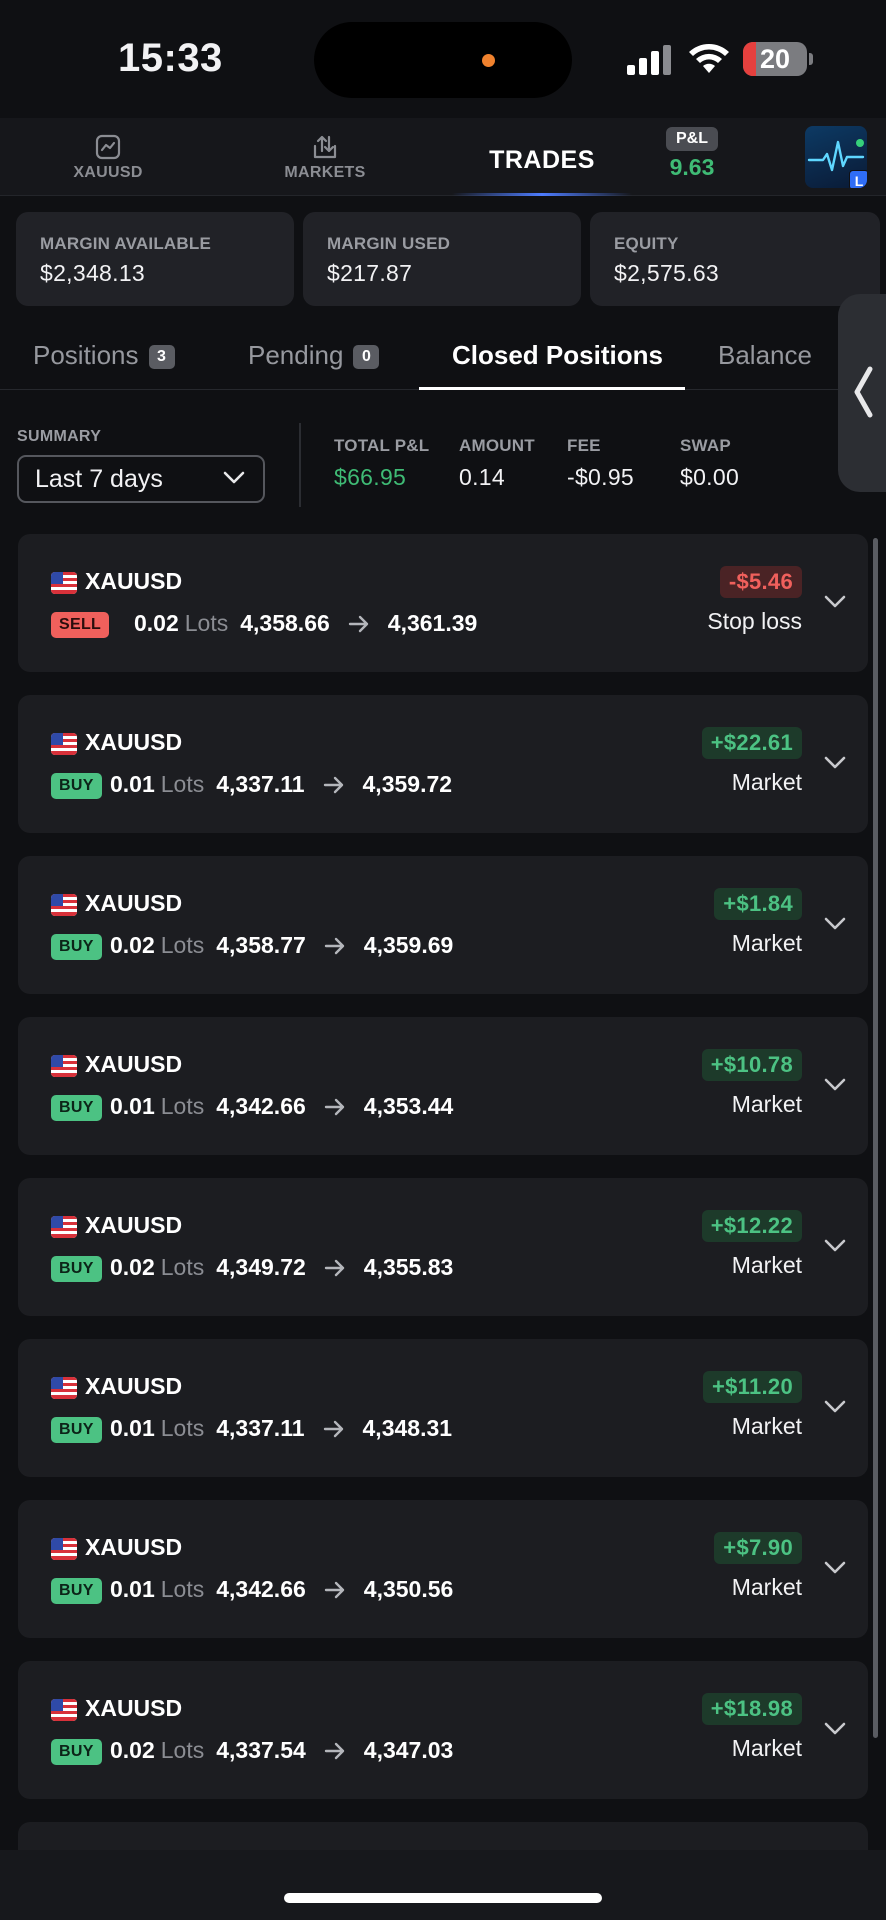 The height and width of the screenshot is (1920, 886). I want to click on battery-percent: 20, so click(775, 59).